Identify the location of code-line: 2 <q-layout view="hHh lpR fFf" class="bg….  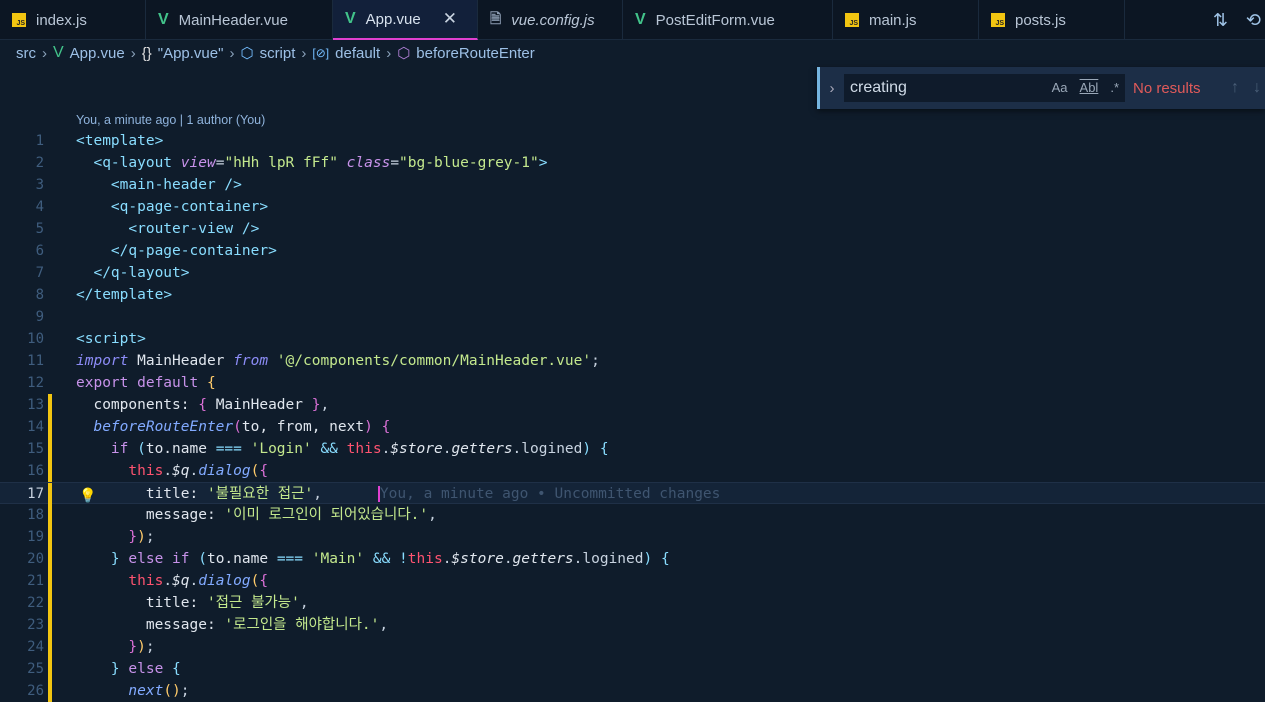
(632, 163).